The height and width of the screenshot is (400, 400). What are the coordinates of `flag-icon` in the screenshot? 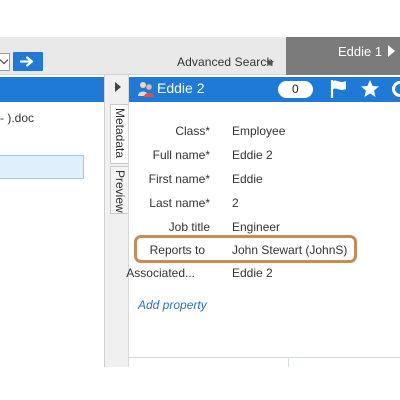 It's located at (339, 89).